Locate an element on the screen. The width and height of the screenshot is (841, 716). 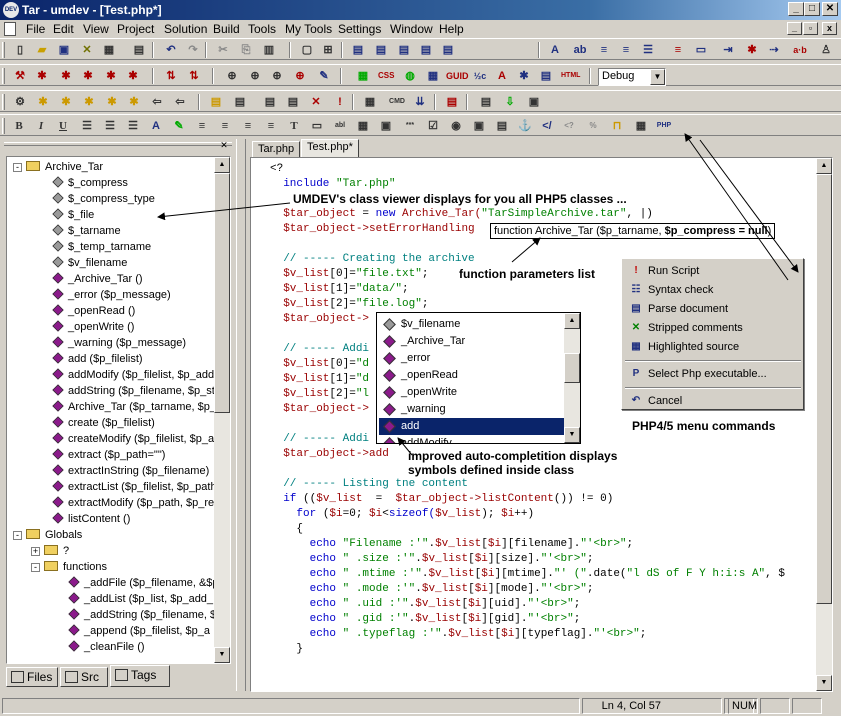
arrow-to-tooltip is located at coordinates (526, 250).